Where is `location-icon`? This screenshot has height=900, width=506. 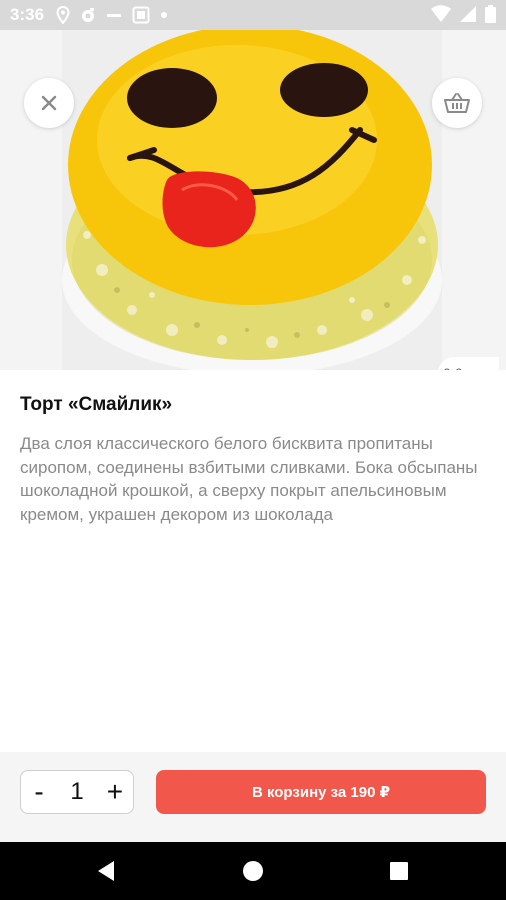
location-icon is located at coordinates (63, 15).